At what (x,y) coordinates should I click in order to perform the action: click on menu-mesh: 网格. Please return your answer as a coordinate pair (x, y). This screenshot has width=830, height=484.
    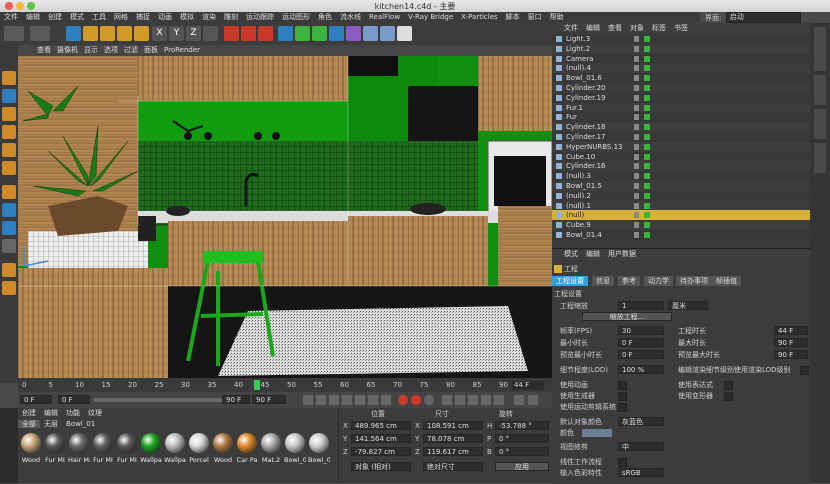
    Looking at the image, I should click on (121, 17).